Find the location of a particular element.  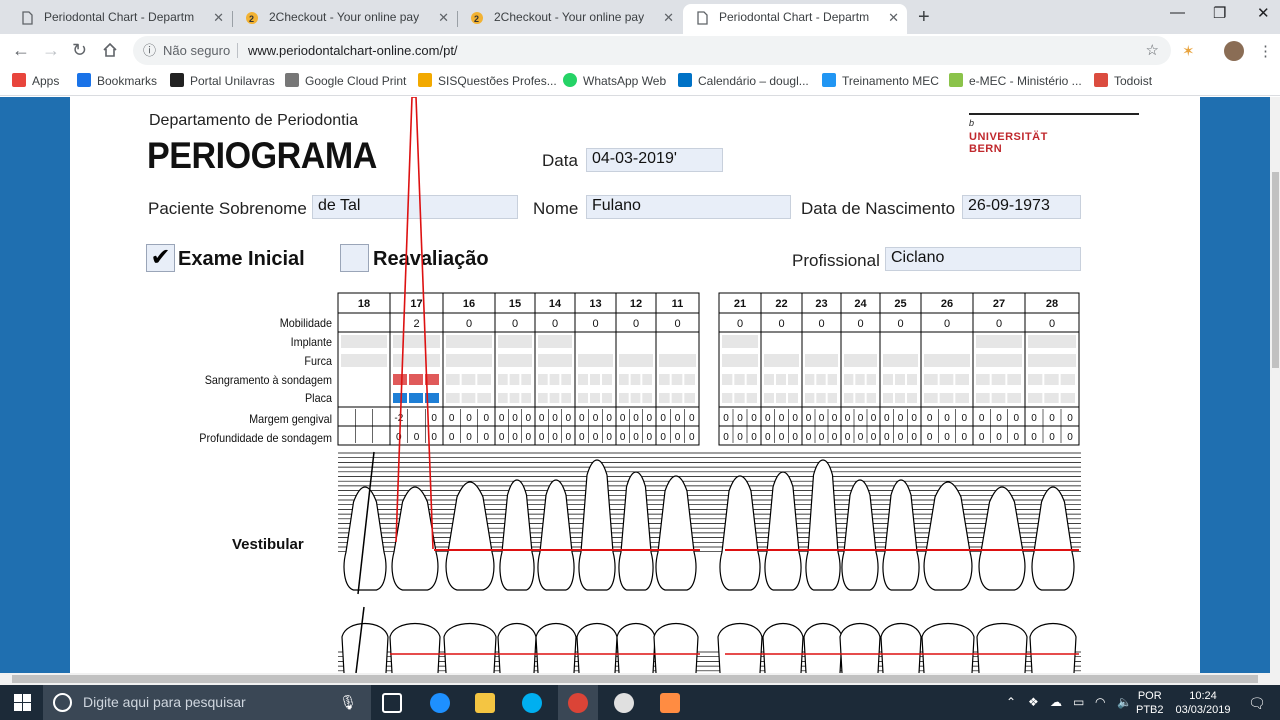

bookmark-apps: Apps is located at coordinates (35, 80).